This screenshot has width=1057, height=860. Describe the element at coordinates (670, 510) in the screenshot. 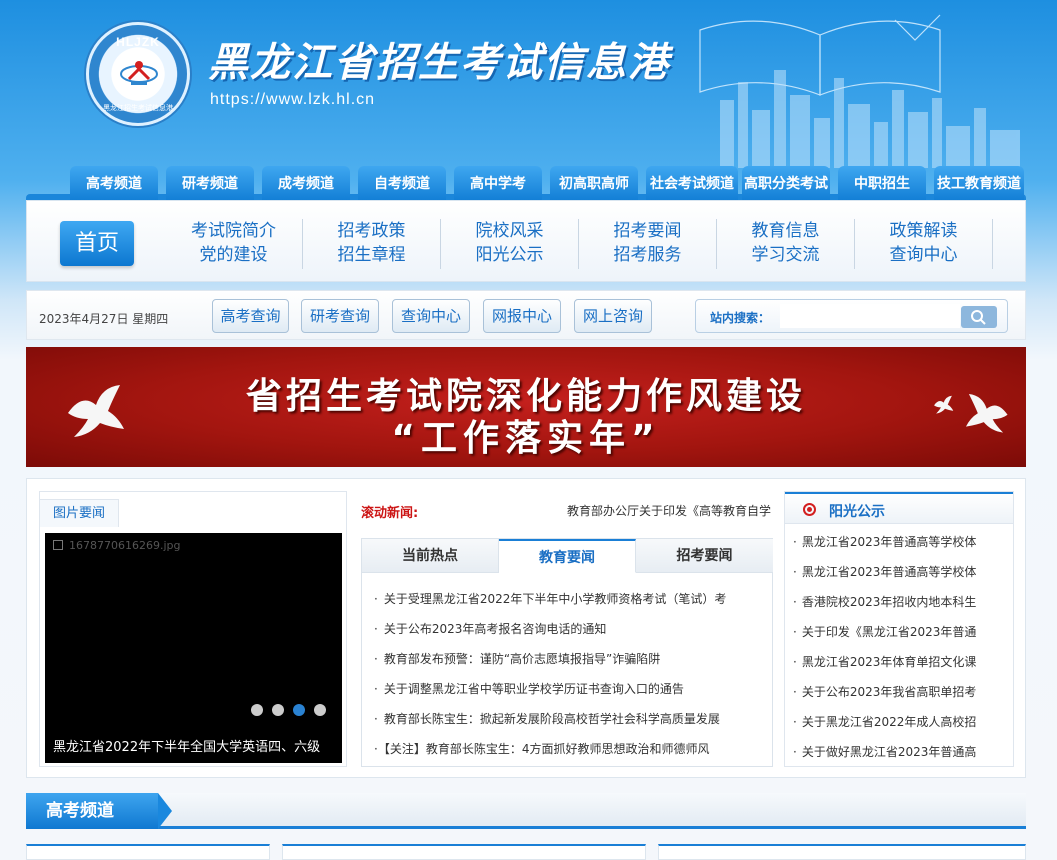

I see `rolling-news-ticker: 教育部办公厅关于印发《高等教育自学` at that location.